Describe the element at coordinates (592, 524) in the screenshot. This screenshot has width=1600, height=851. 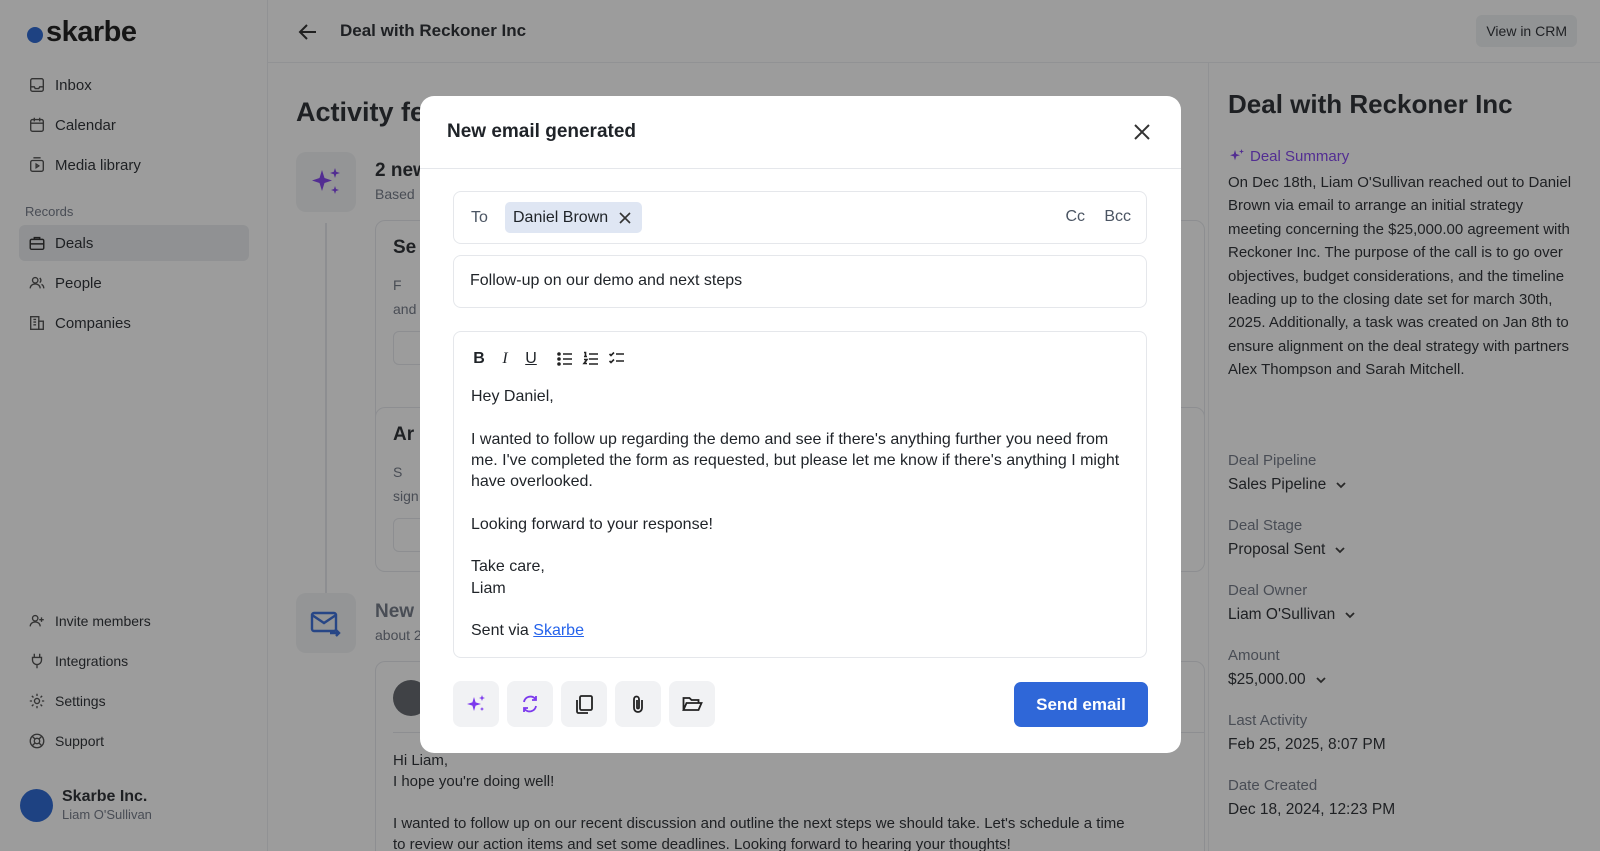
I see `body-paragraph: Looking forward to your response!` at that location.